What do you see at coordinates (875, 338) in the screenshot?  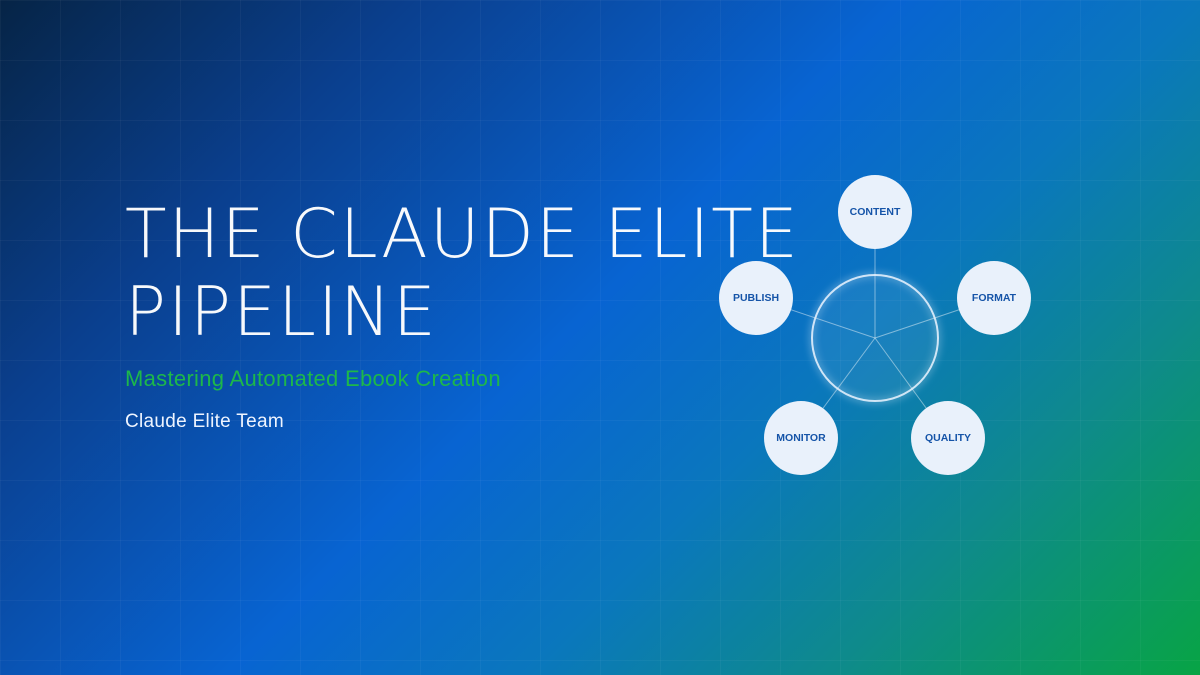 I see `center-ring` at bounding box center [875, 338].